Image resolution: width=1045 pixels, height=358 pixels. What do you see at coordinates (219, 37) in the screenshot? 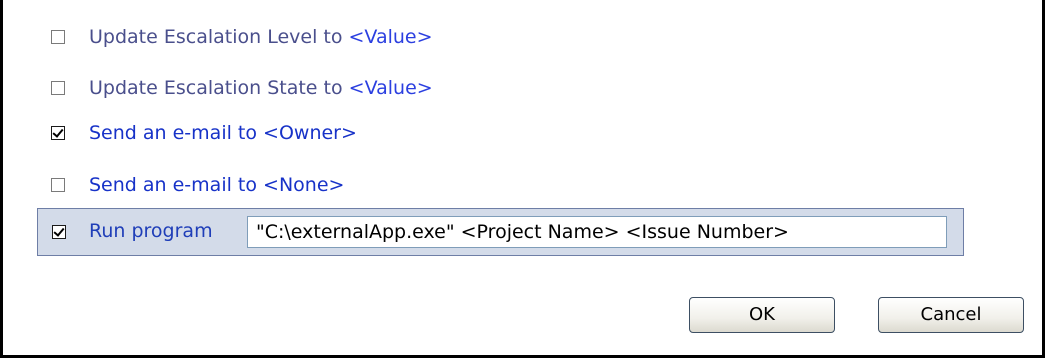
I see `escalation-level-label-text: Update Escalation Level to` at bounding box center [219, 37].